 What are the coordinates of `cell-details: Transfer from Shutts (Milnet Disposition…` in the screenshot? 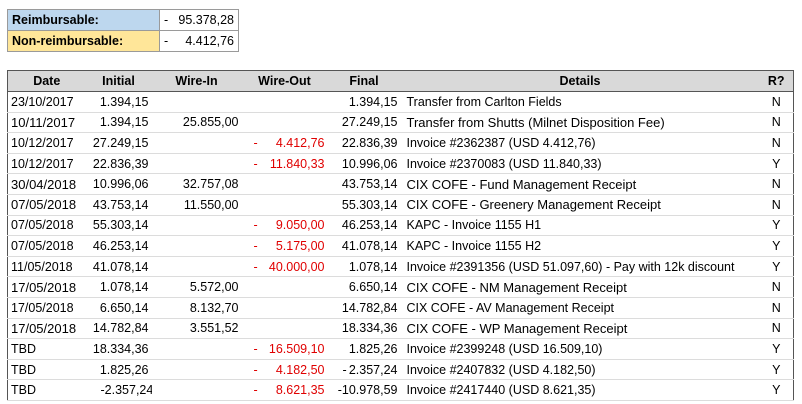 It's located at (580, 123).